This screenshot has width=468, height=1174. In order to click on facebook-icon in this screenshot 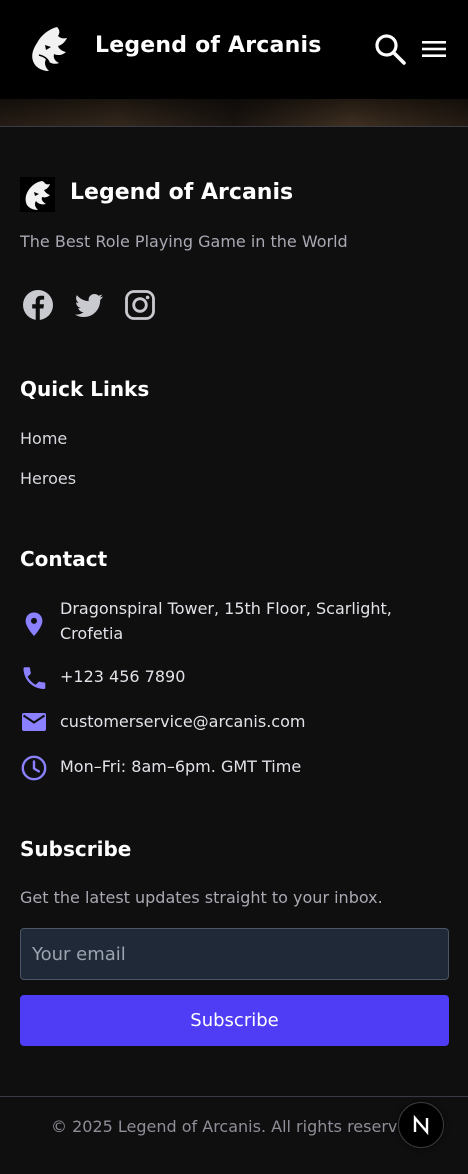, I will do `click(38, 305)`.